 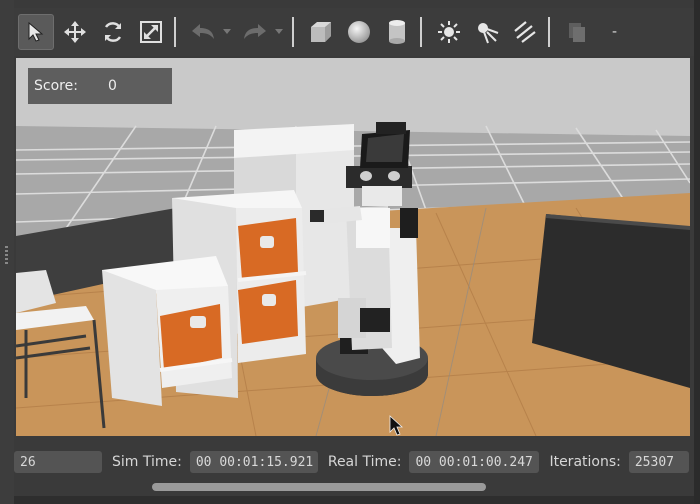 What do you see at coordinates (112, 86) in the screenshot?
I see `score-value: 0` at bounding box center [112, 86].